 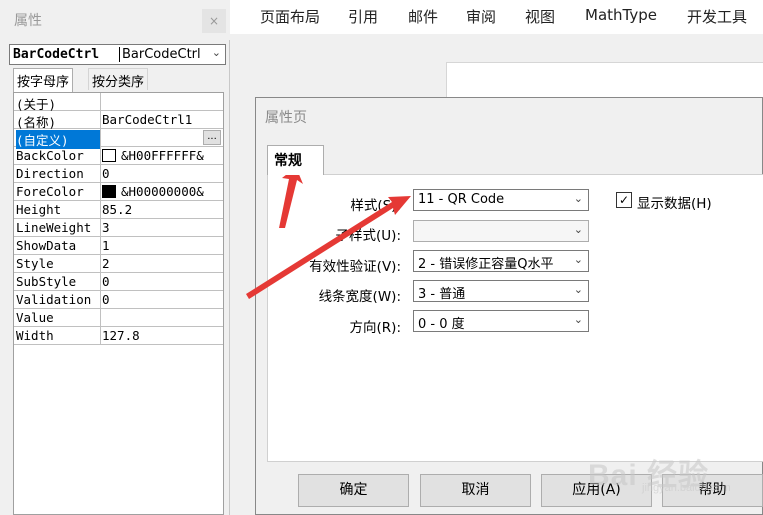 I want to click on object-selector: BarCodeCtrl BarCodeCtrl ⌄, so click(x=117, y=54).